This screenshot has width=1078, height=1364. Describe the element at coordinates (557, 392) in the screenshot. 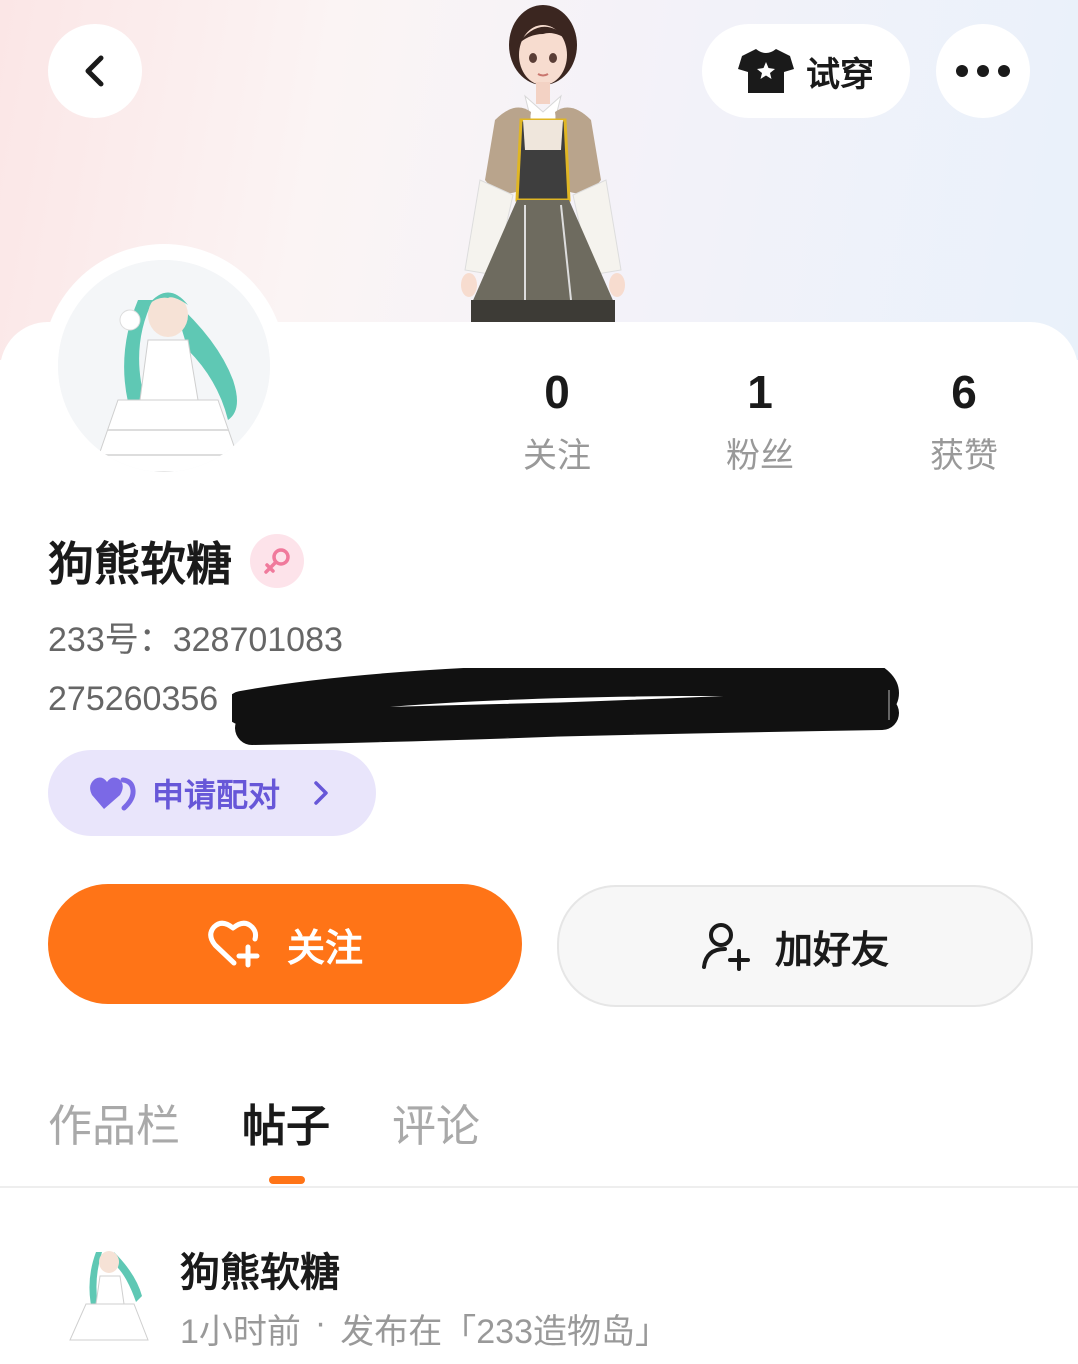

I see `following-count: 0` at that location.